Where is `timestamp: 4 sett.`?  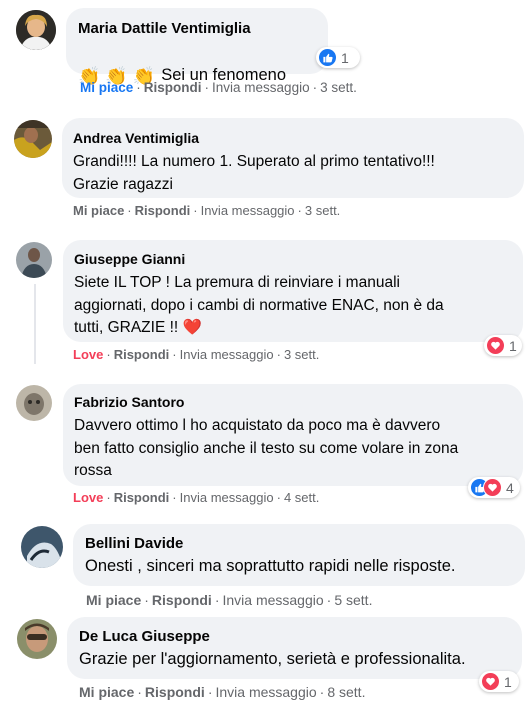
timestamp: 4 sett. is located at coordinates (301, 497).